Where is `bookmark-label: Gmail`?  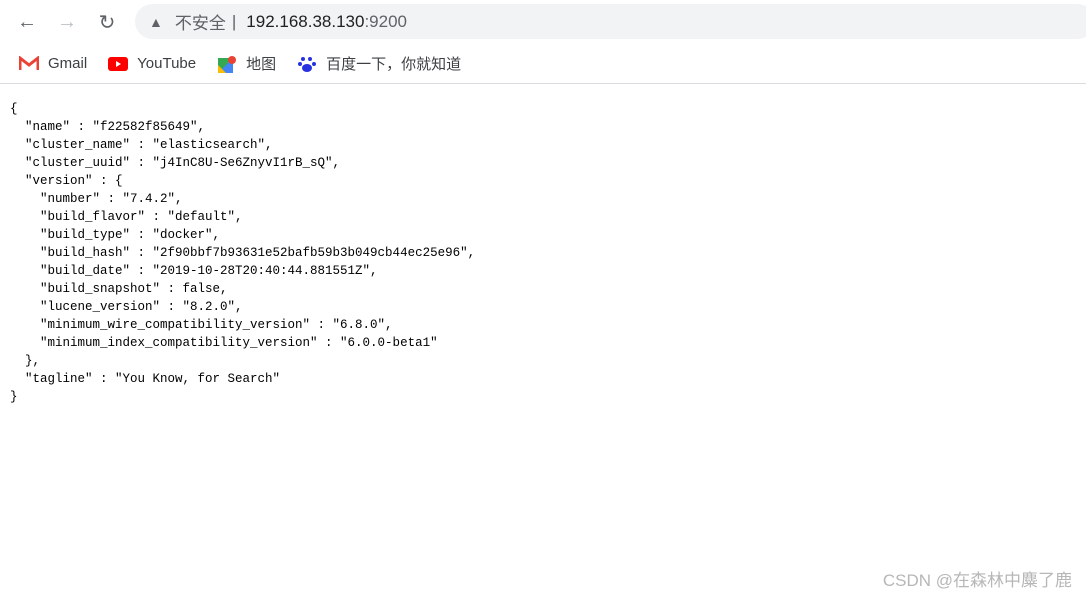
bookmark-label: Gmail is located at coordinates (68, 63).